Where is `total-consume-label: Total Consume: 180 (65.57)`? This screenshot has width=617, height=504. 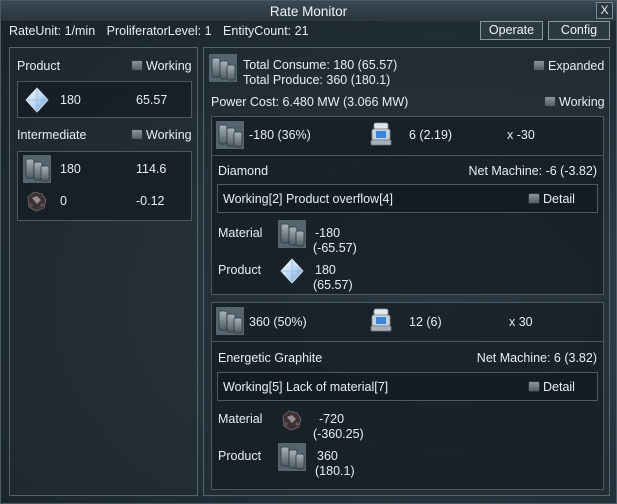 total-consume-label: Total Consume: 180 (65.57) is located at coordinates (320, 65).